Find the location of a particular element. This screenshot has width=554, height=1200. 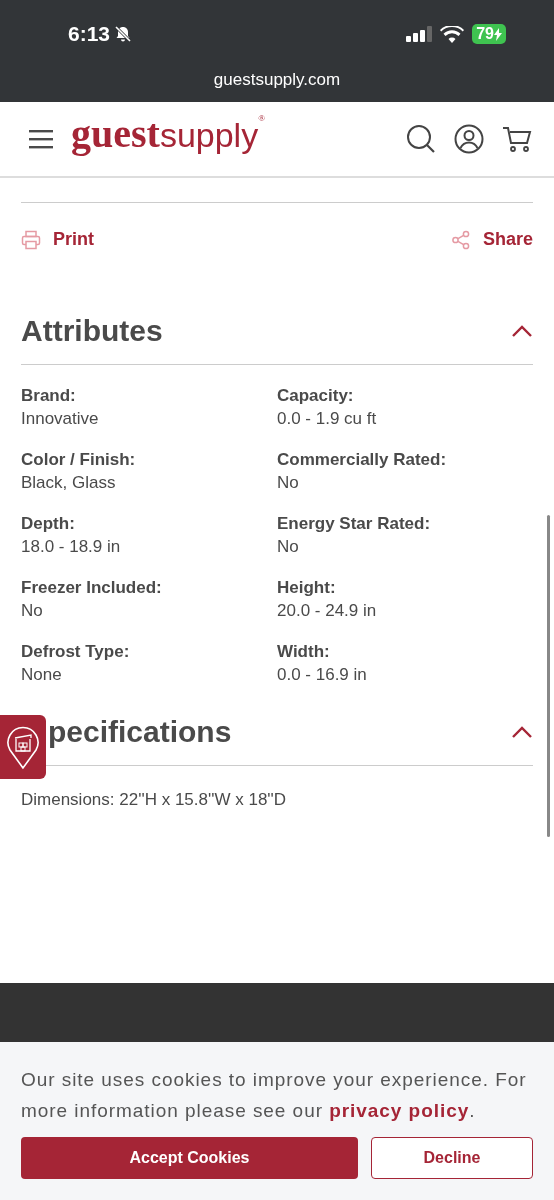

attribute-label: Height: is located at coordinates (307, 588).